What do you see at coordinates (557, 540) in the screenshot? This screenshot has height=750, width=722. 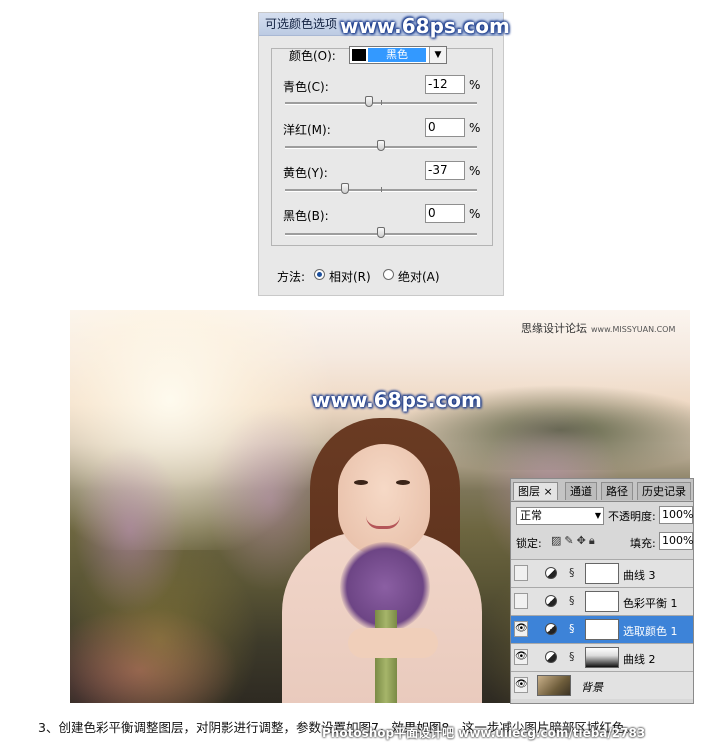 I see `lock-transparency-icon: ▨` at bounding box center [557, 540].